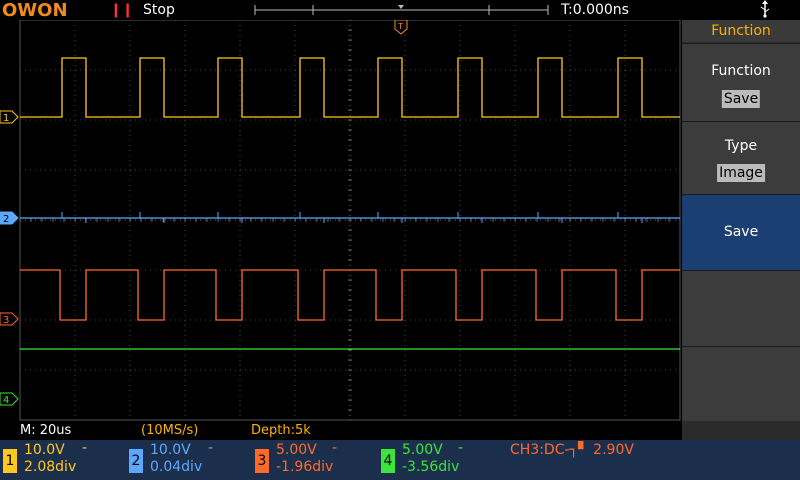  What do you see at coordinates (85, 448) in the screenshot?
I see `ch1-coupling: -` at bounding box center [85, 448].